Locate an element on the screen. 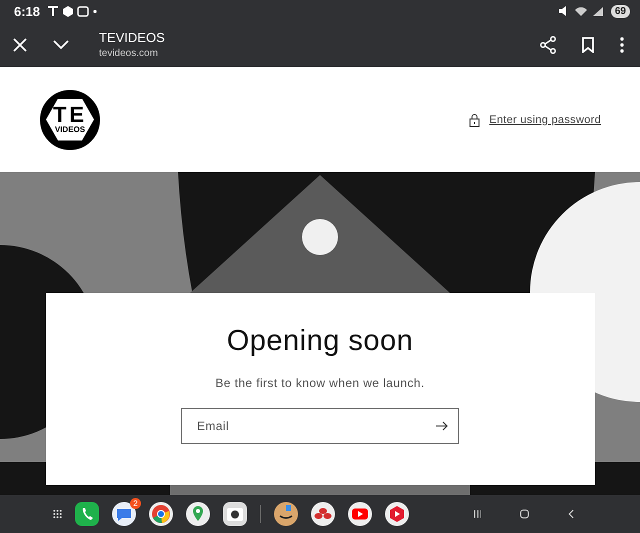 This screenshot has height=533, width=640. amazon-app-icon is located at coordinates (286, 514).